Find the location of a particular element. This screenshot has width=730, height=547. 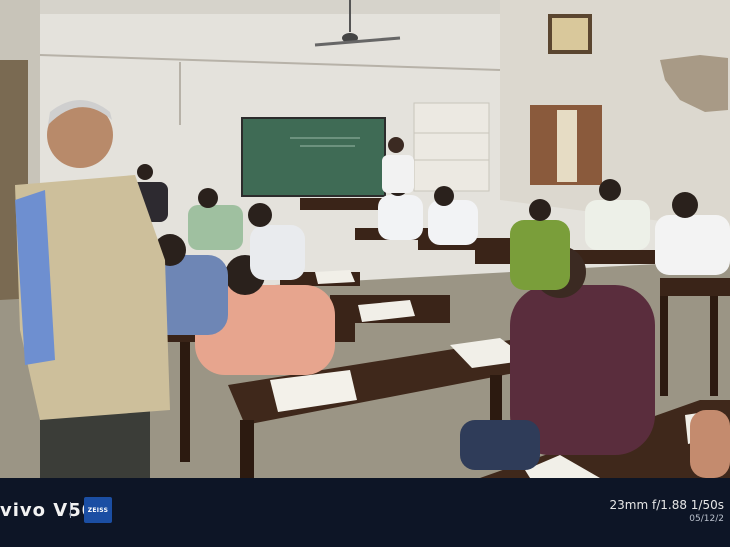

camera-brand: vivo V50 is located at coordinates (48, 510).